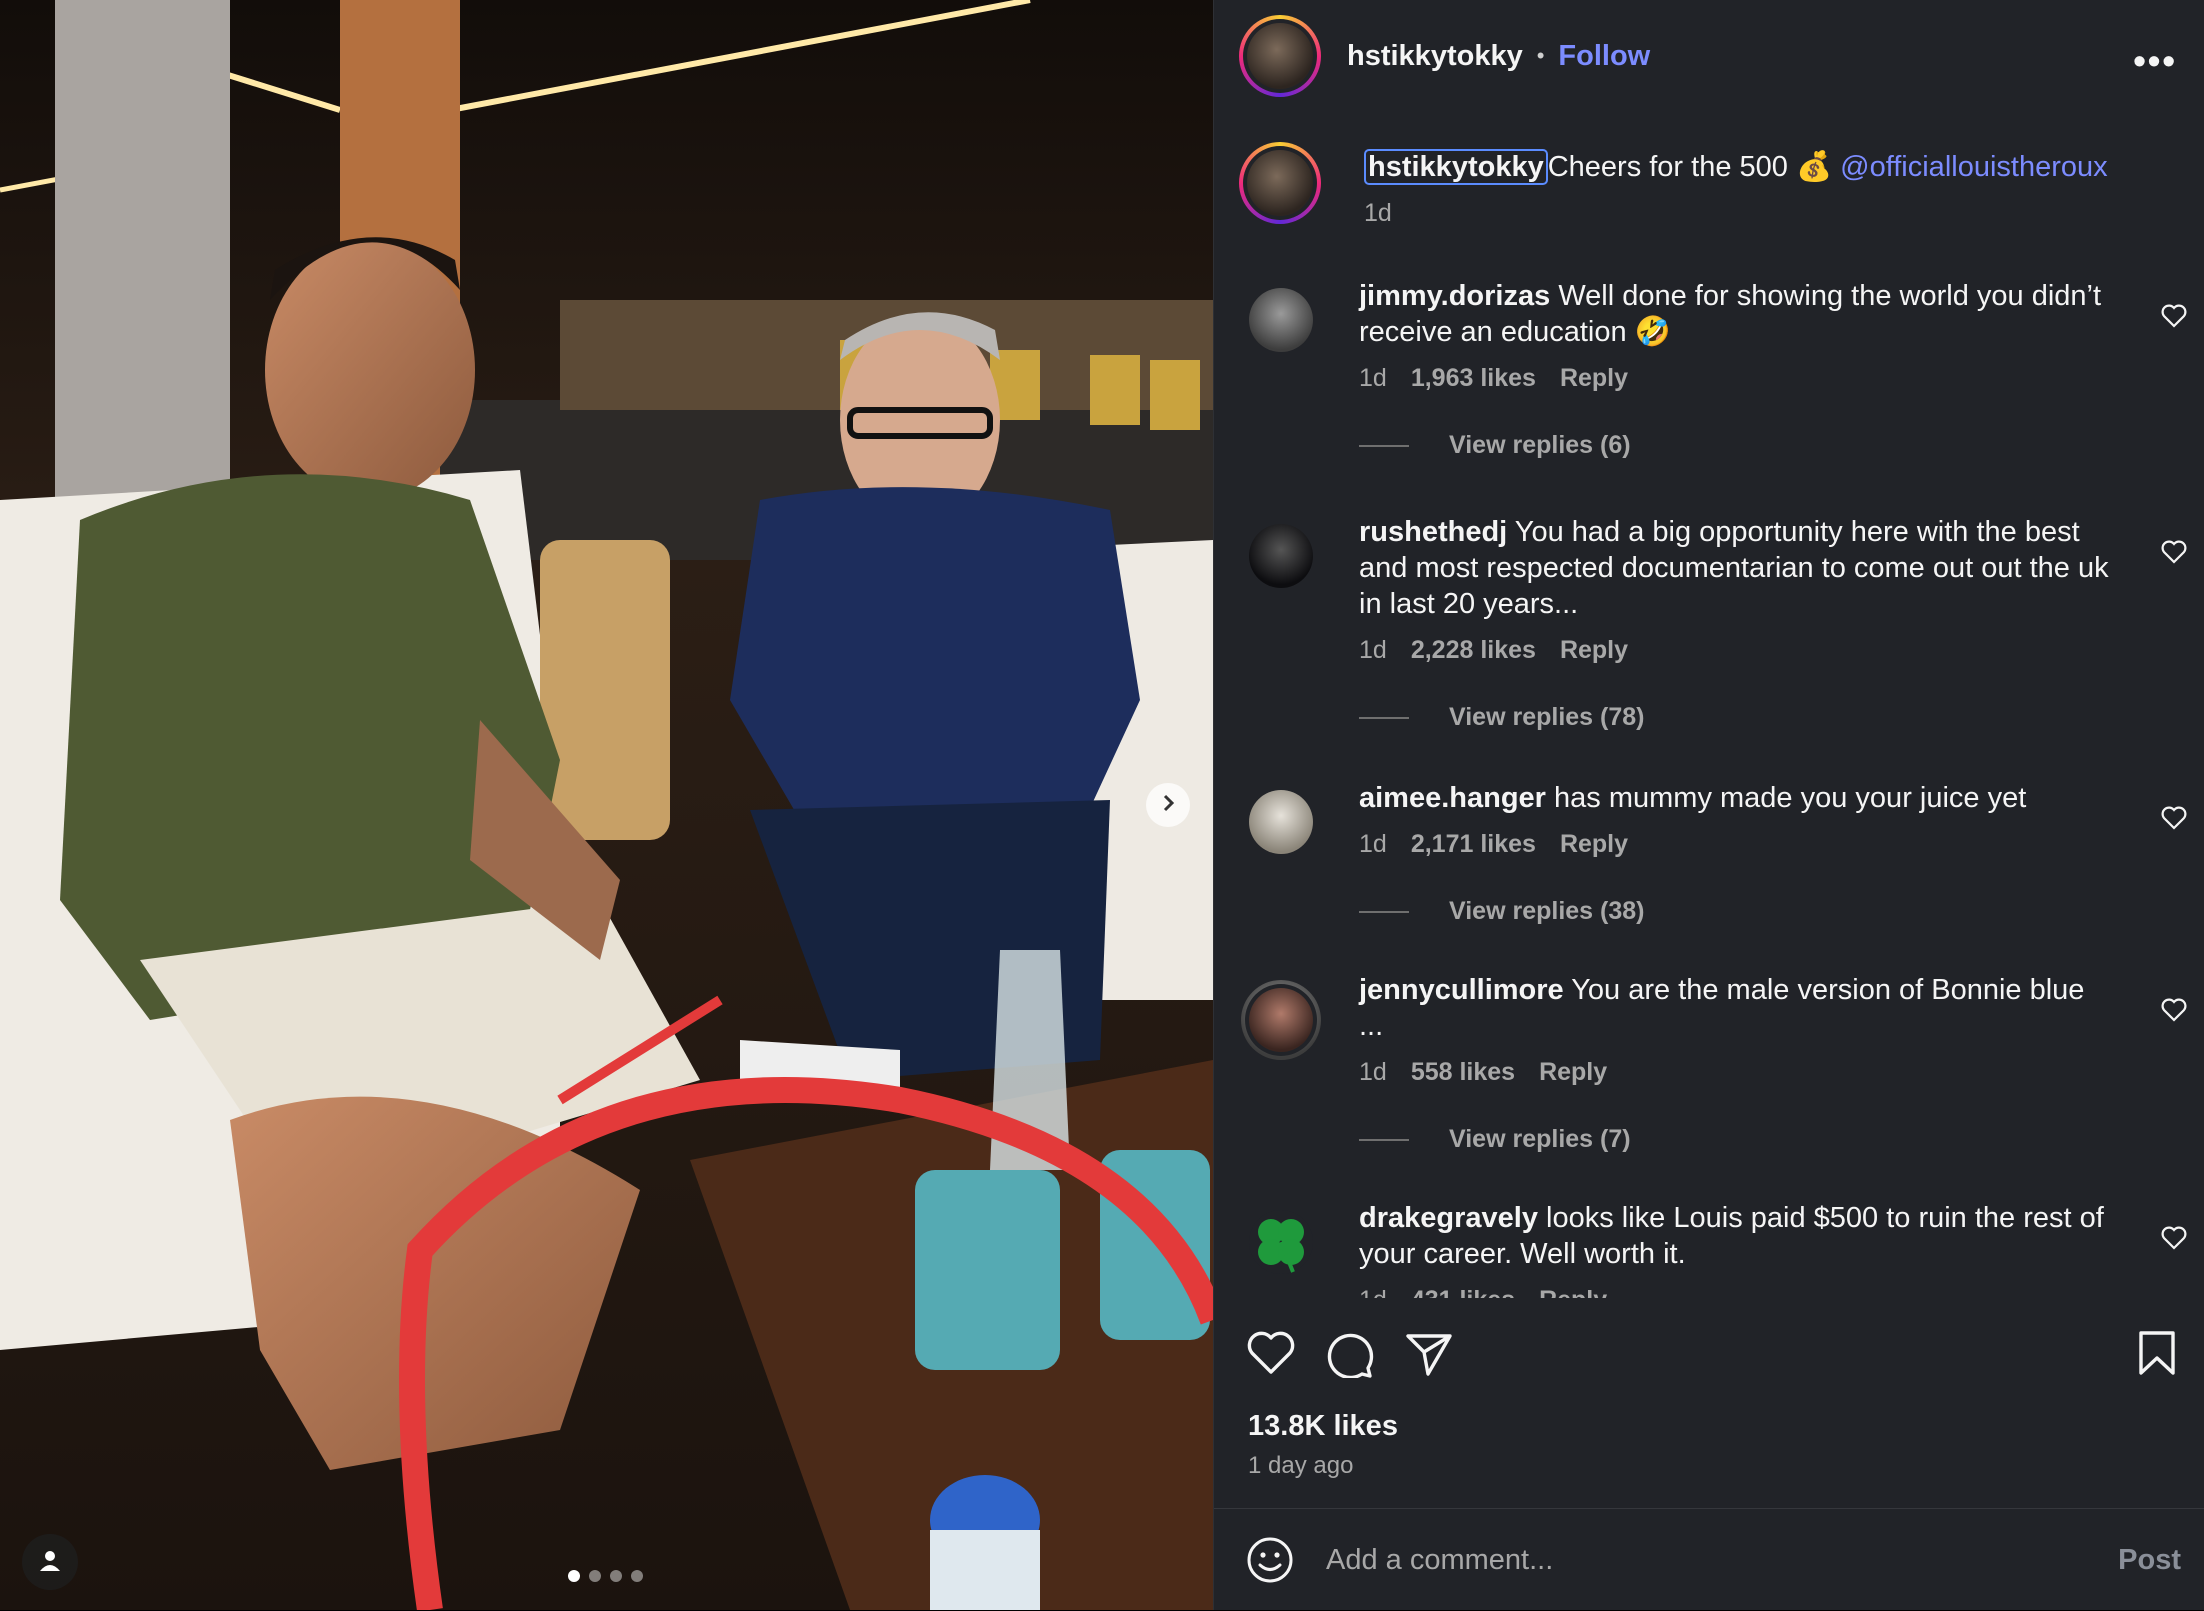  What do you see at coordinates (1429, 1354) in the screenshot?
I see `share-icon` at bounding box center [1429, 1354].